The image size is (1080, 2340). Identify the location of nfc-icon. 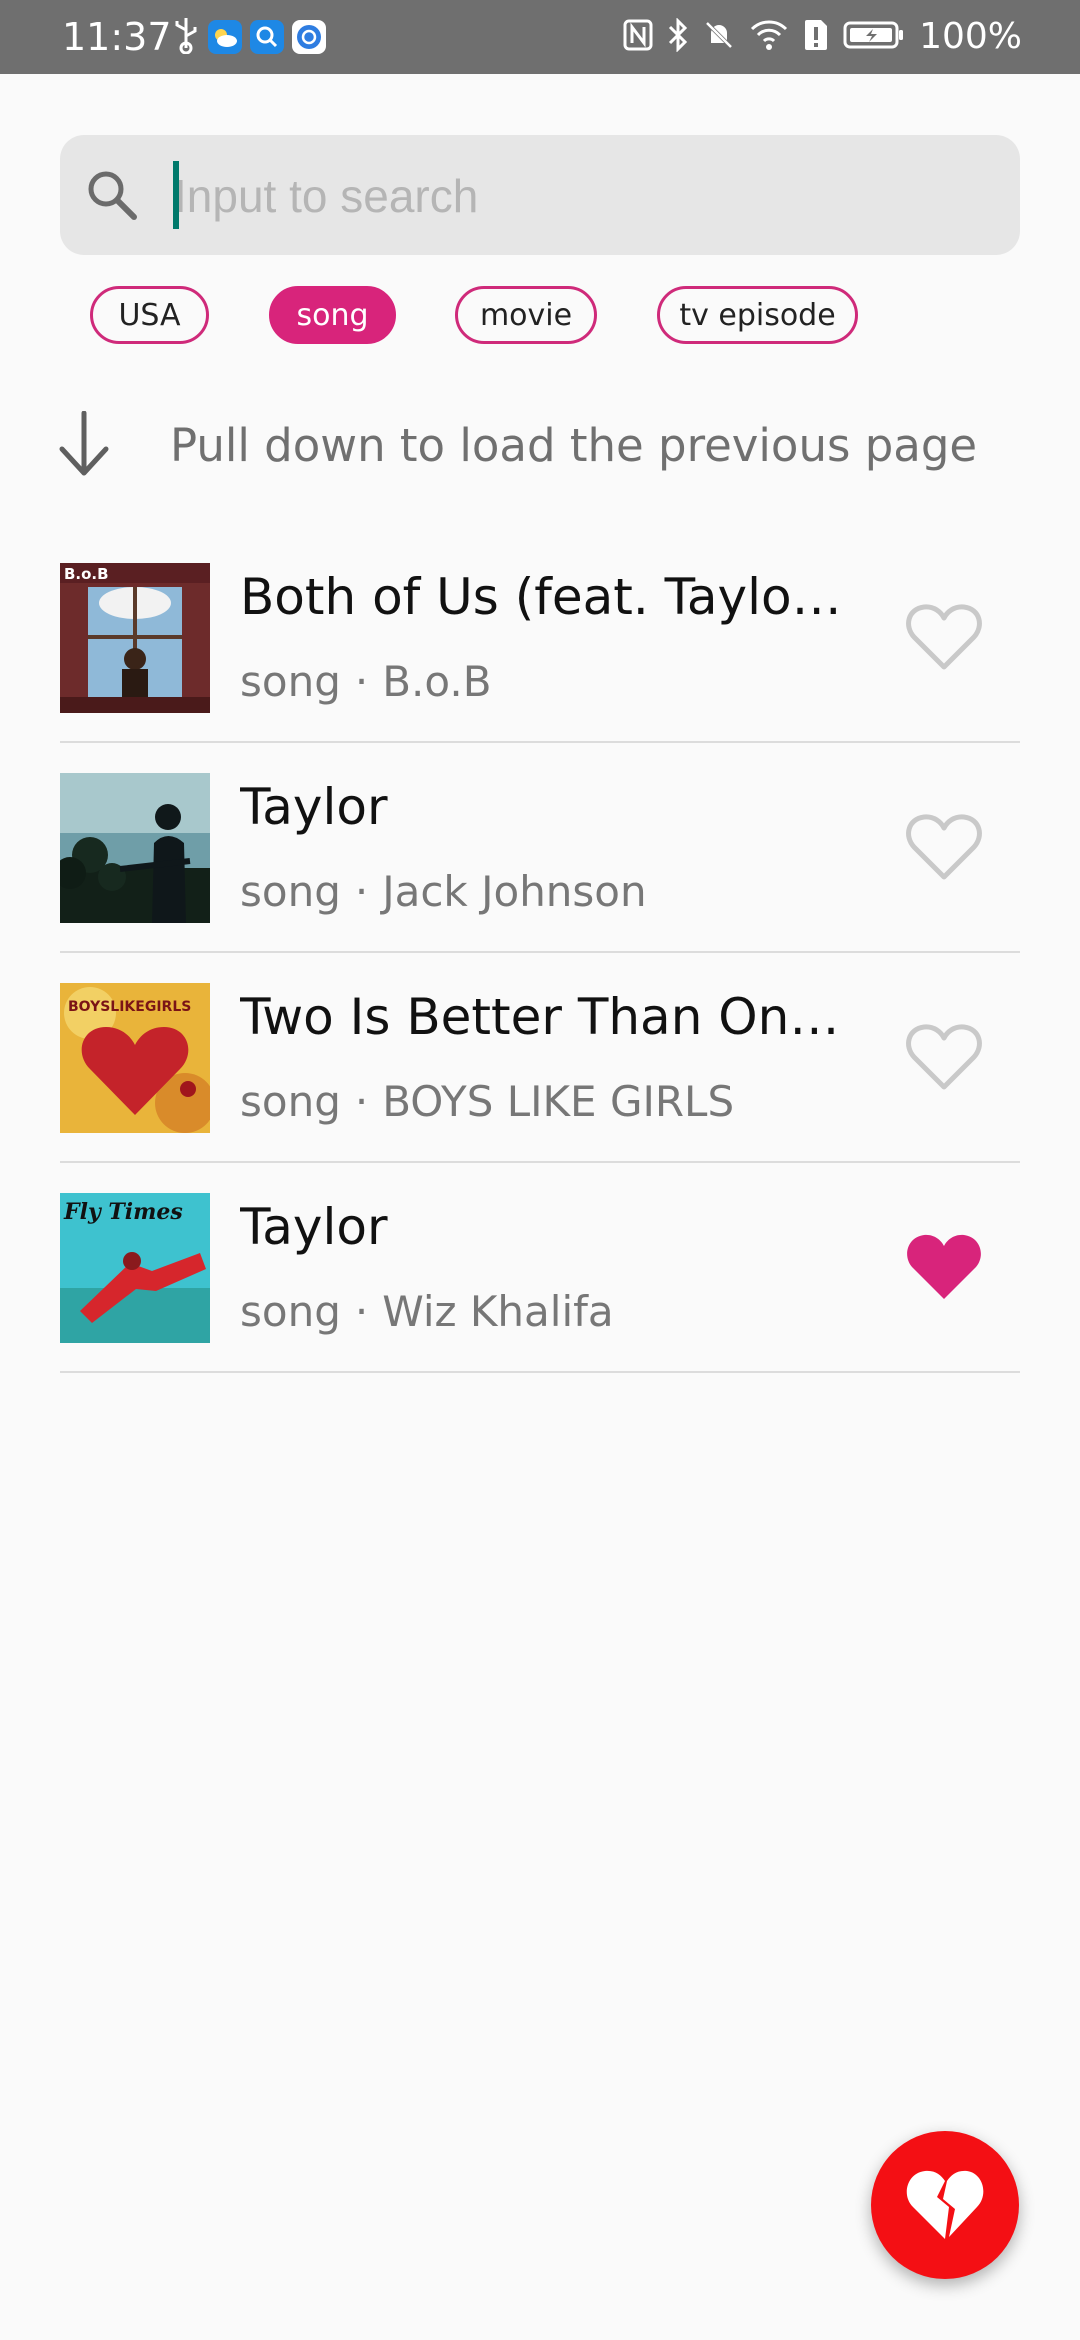
(638, 37).